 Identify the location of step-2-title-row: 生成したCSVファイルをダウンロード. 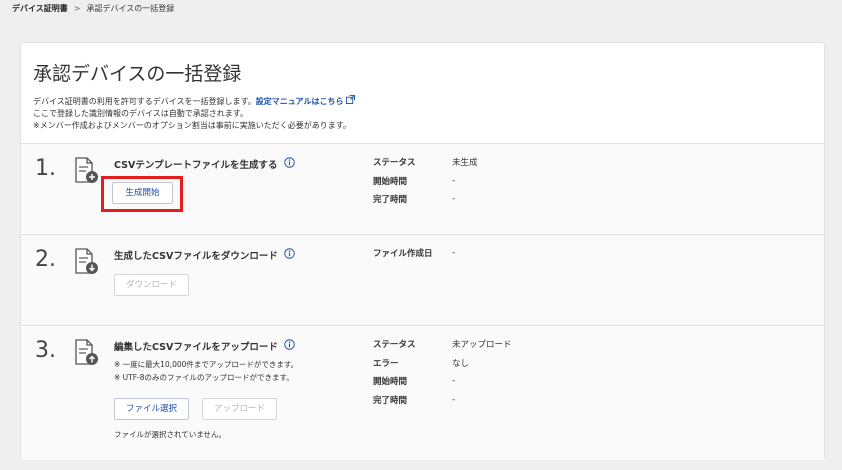
(204, 255).